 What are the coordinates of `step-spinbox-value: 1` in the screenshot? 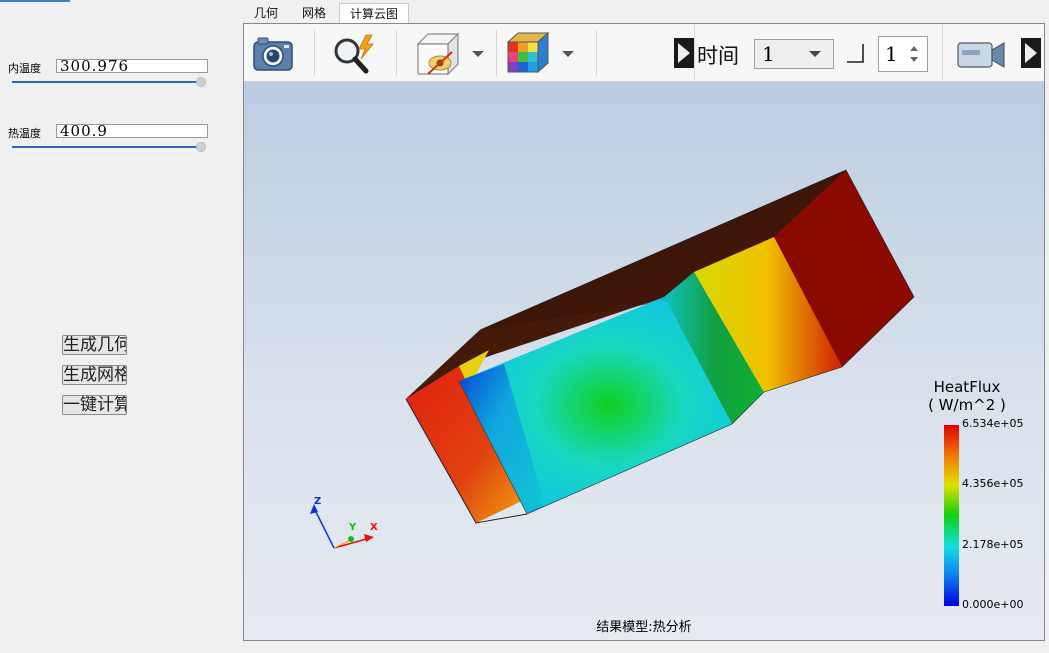 It's located at (891, 54).